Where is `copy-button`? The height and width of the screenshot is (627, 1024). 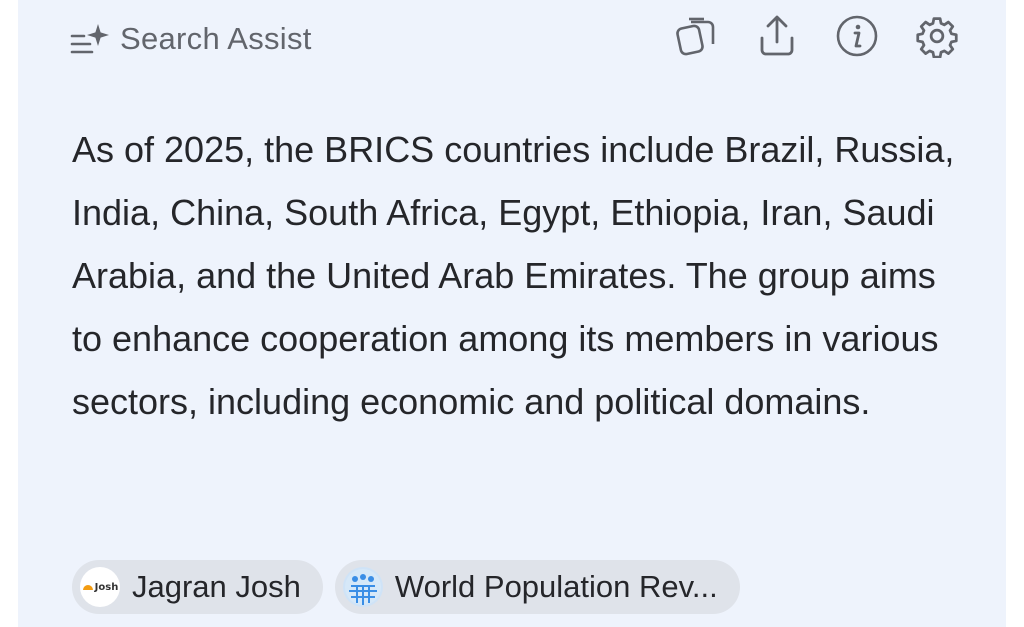 copy-button is located at coordinates (697, 38).